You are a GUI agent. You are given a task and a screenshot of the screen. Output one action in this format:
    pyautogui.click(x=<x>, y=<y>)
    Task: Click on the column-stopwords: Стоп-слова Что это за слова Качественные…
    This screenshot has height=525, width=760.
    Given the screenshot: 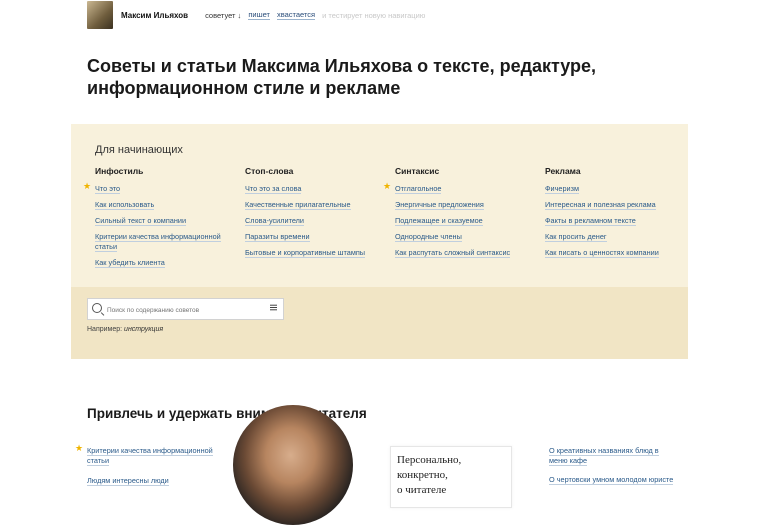 What is the action you would take?
    pyautogui.click(x=315, y=215)
    